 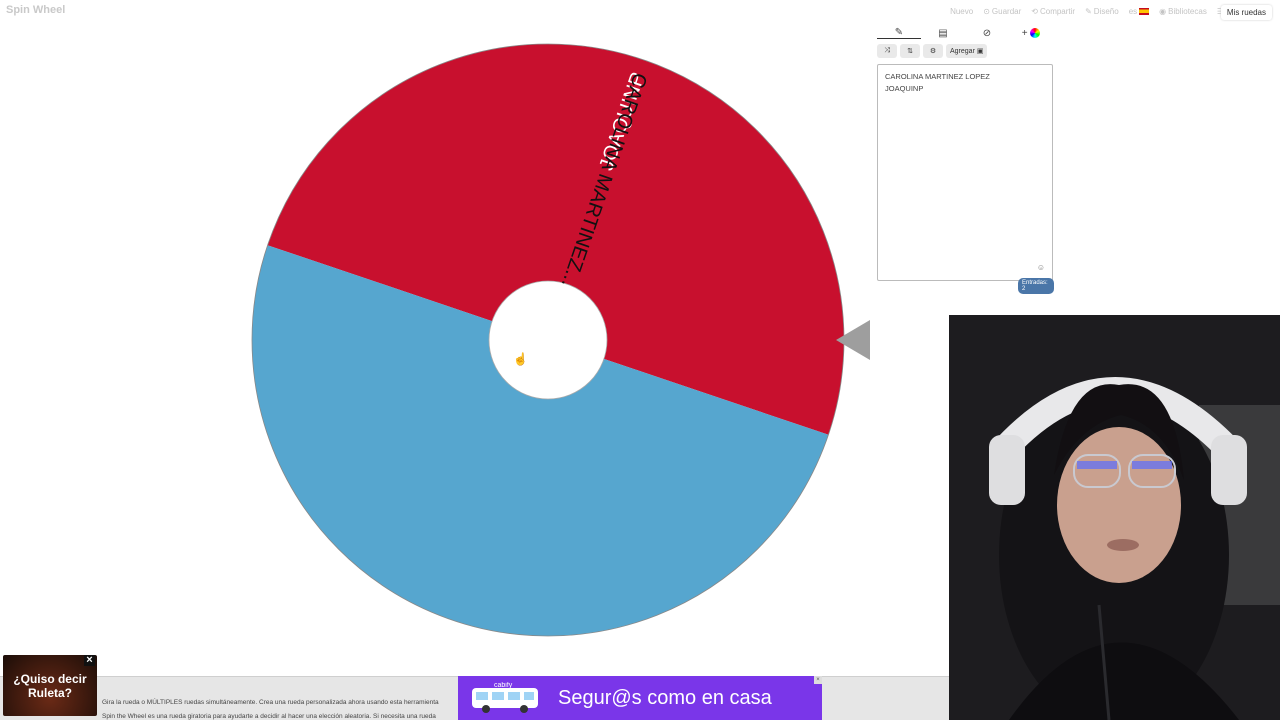 I want to click on nav-library: ◉ Bibliotecas, so click(x=1183, y=11).